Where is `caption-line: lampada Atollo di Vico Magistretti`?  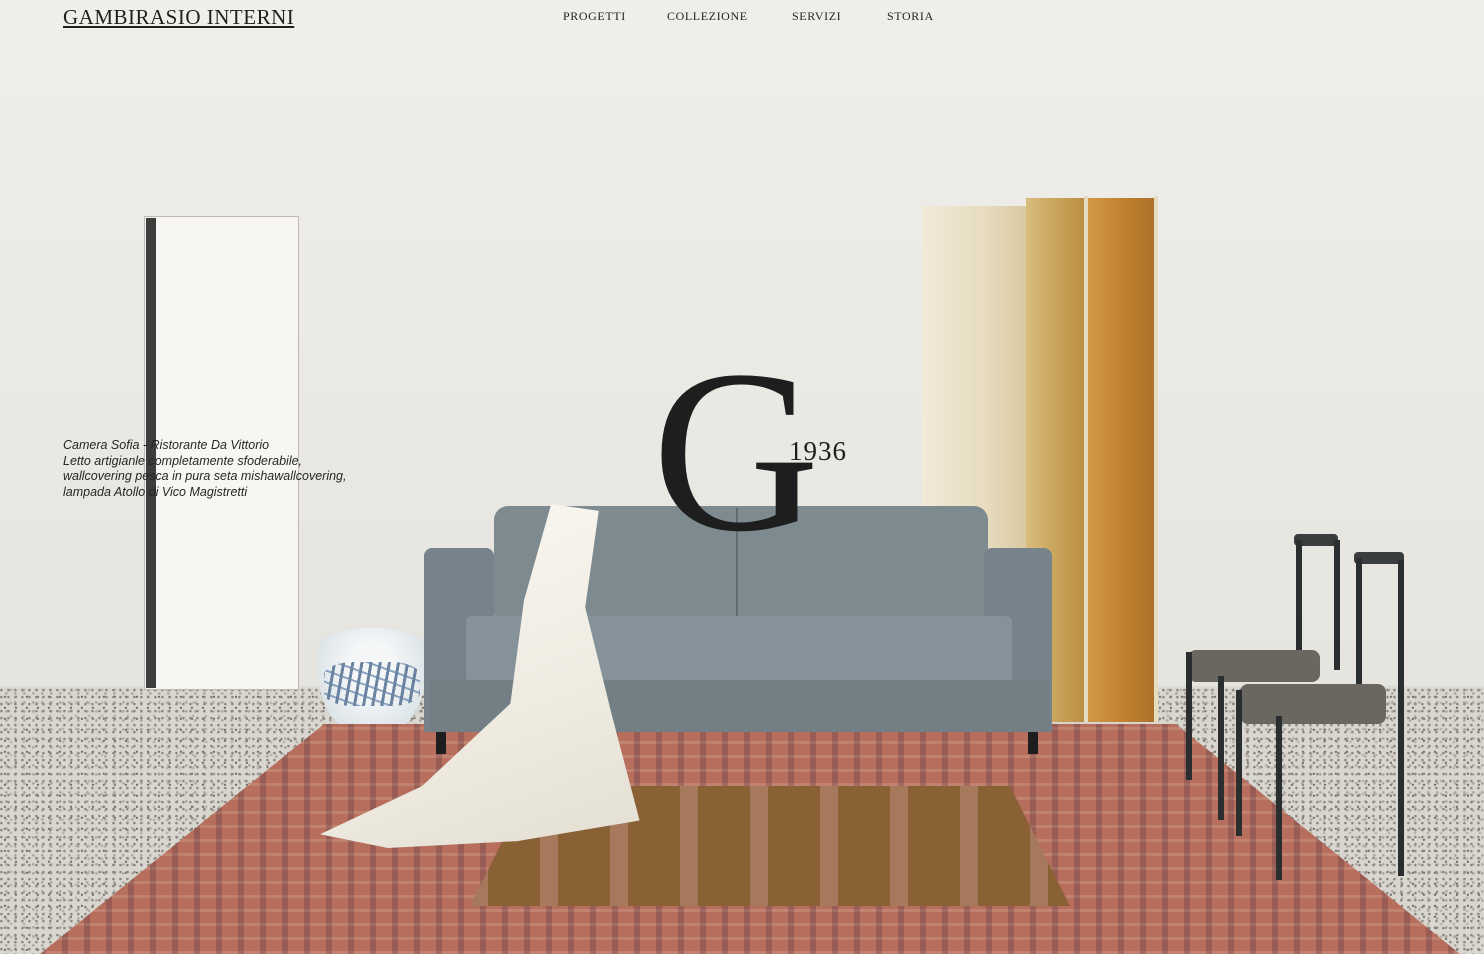
caption-line: lampada Atollo di Vico Magistretti is located at coordinates (155, 491).